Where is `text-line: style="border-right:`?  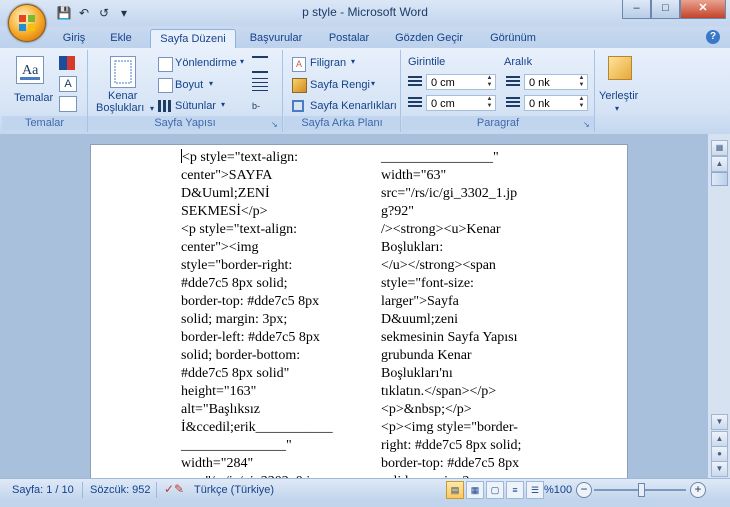
text-line: style="border-right: is located at coordinates (257, 266).